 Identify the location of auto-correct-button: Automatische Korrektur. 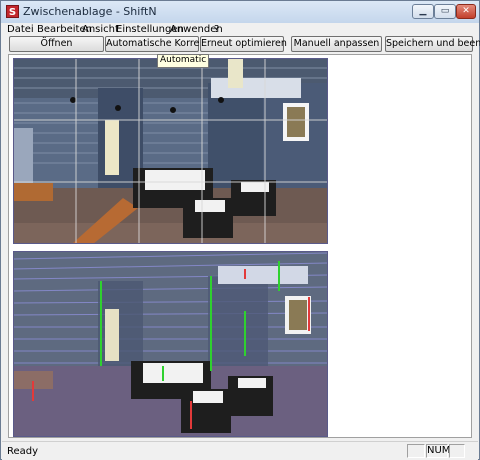
(162, 44).